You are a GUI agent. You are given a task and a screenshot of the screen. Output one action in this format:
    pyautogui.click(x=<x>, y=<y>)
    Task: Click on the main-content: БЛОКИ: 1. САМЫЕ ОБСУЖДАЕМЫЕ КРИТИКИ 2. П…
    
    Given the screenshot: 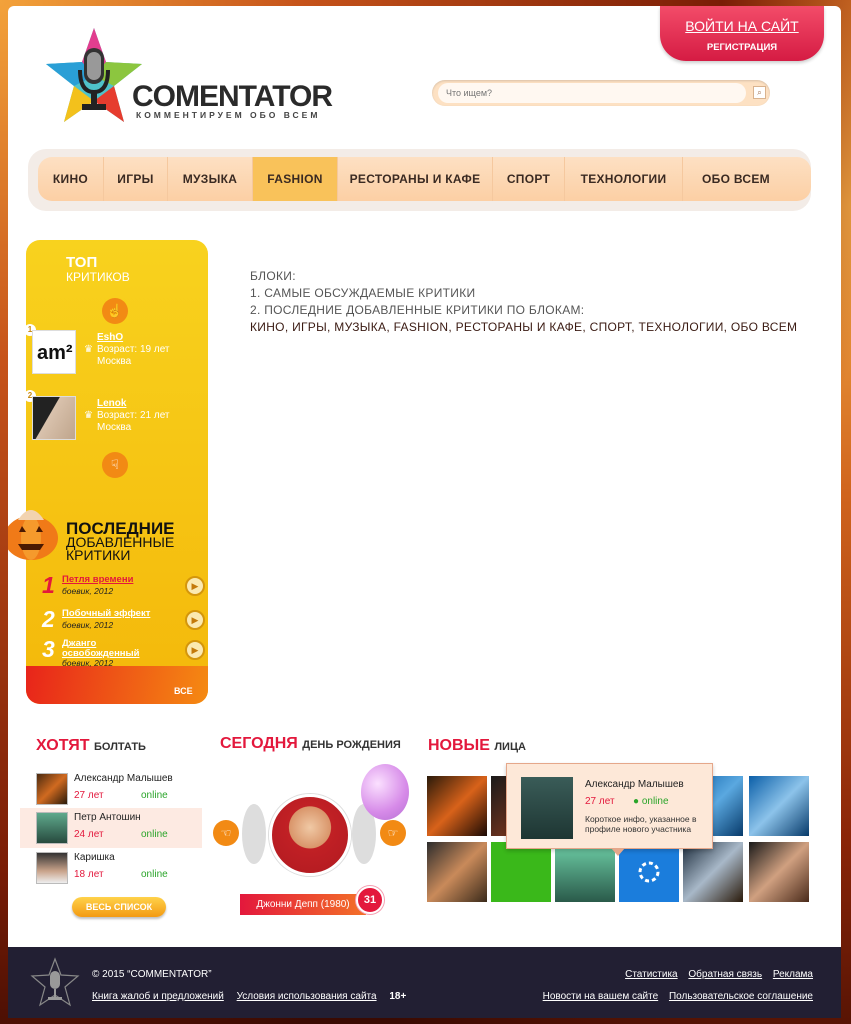 What is the action you would take?
    pyautogui.click(x=523, y=302)
    